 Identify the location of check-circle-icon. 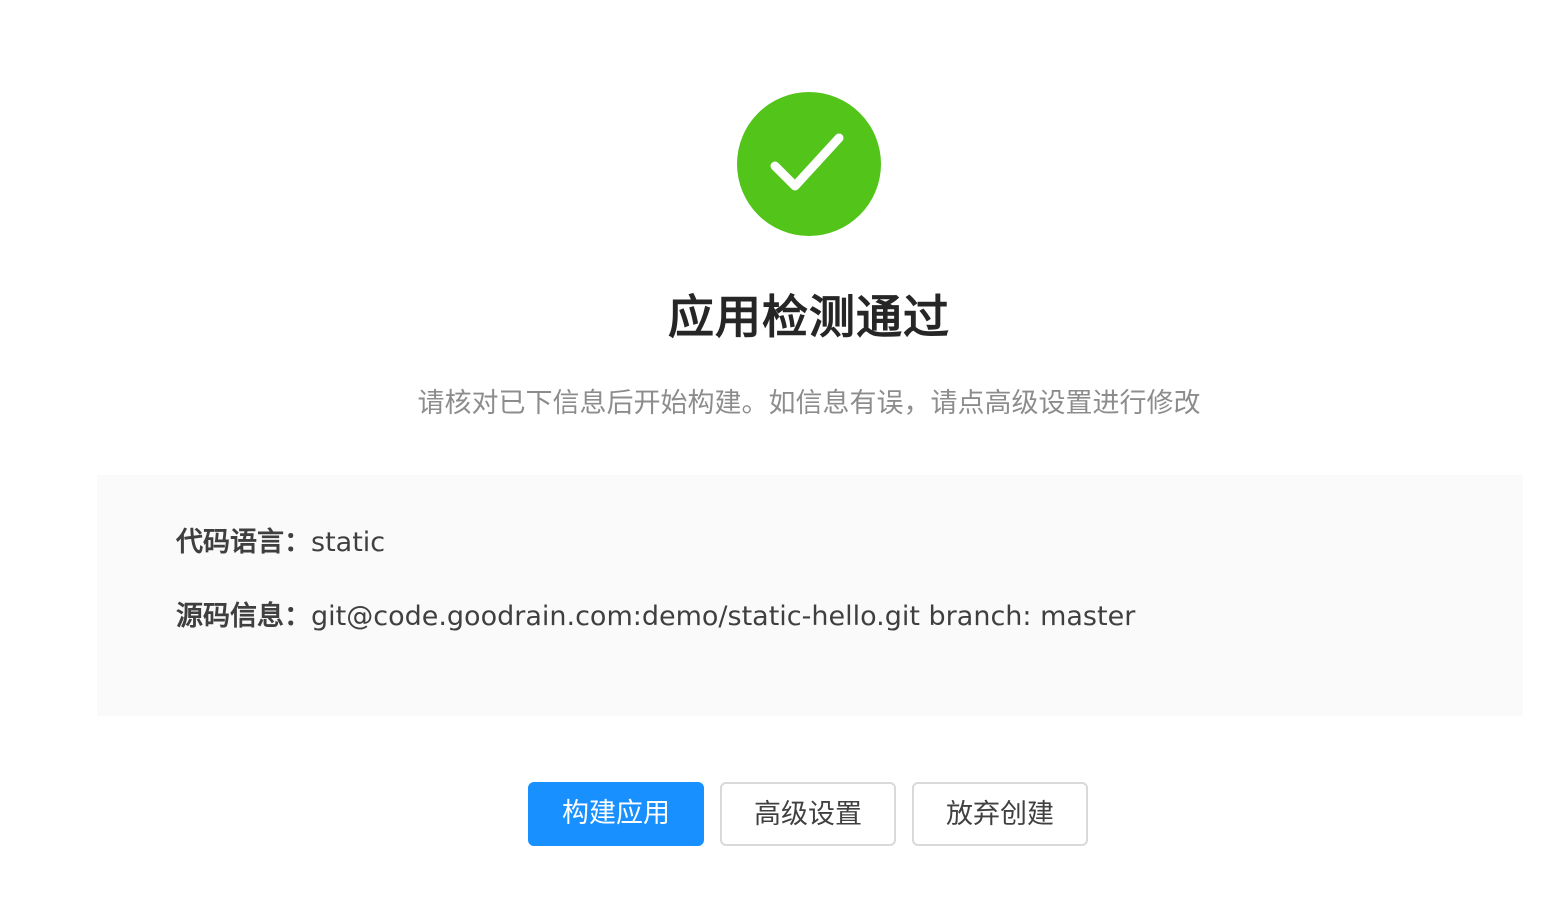
(809, 164).